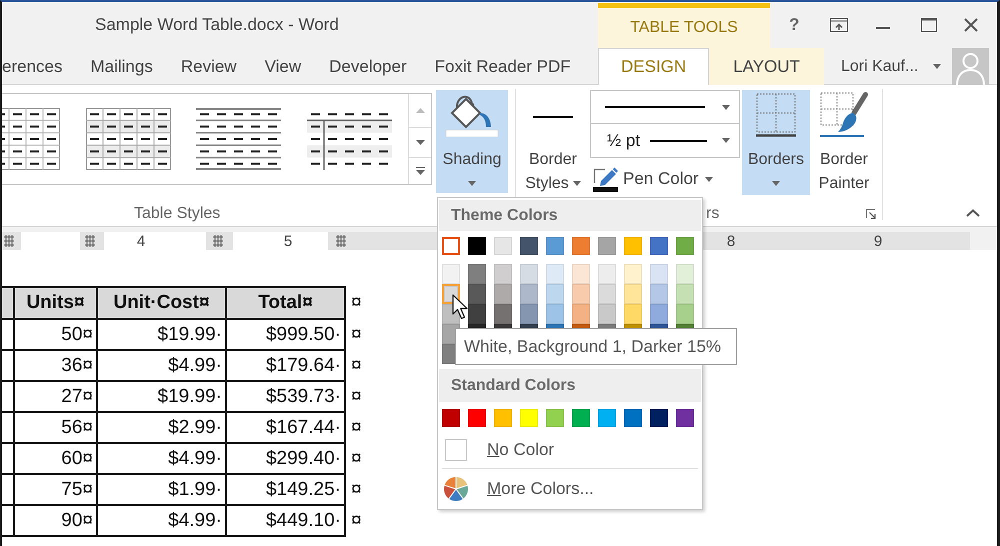 Image resolution: width=1000 pixels, height=546 pixels. What do you see at coordinates (161, 458) in the screenshot?
I see `table-cell: $4.99·` at bounding box center [161, 458].